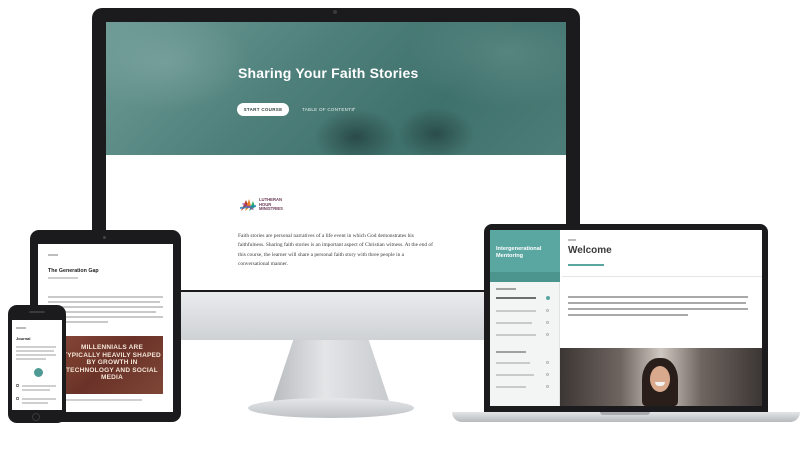  Describe the element at coordinates (23, 338) in the screenshot. I see `lesson-title: Journal` at that location.